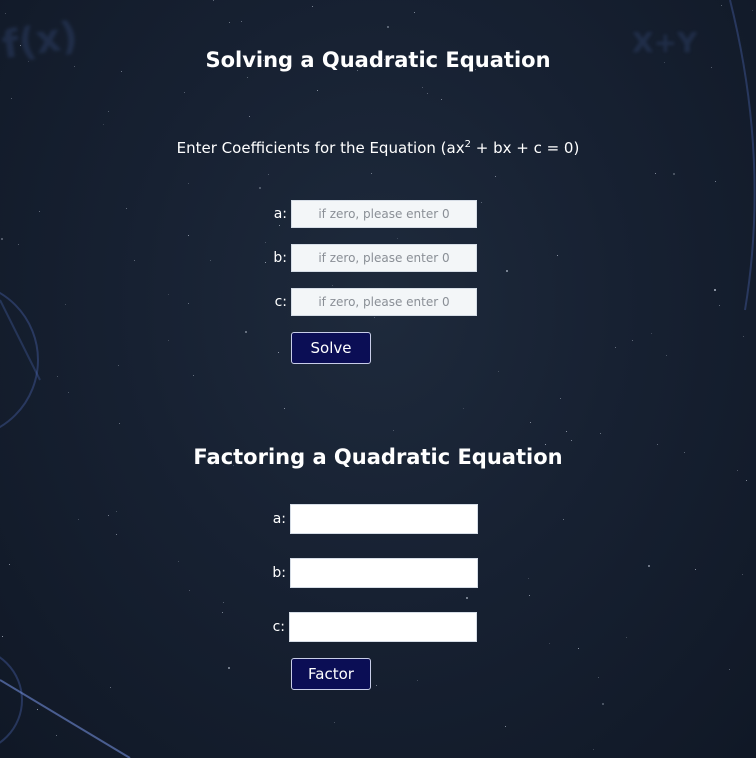 This screenshot has height=758, width=756. I want to click on factor-input-c, so click(383, 627).